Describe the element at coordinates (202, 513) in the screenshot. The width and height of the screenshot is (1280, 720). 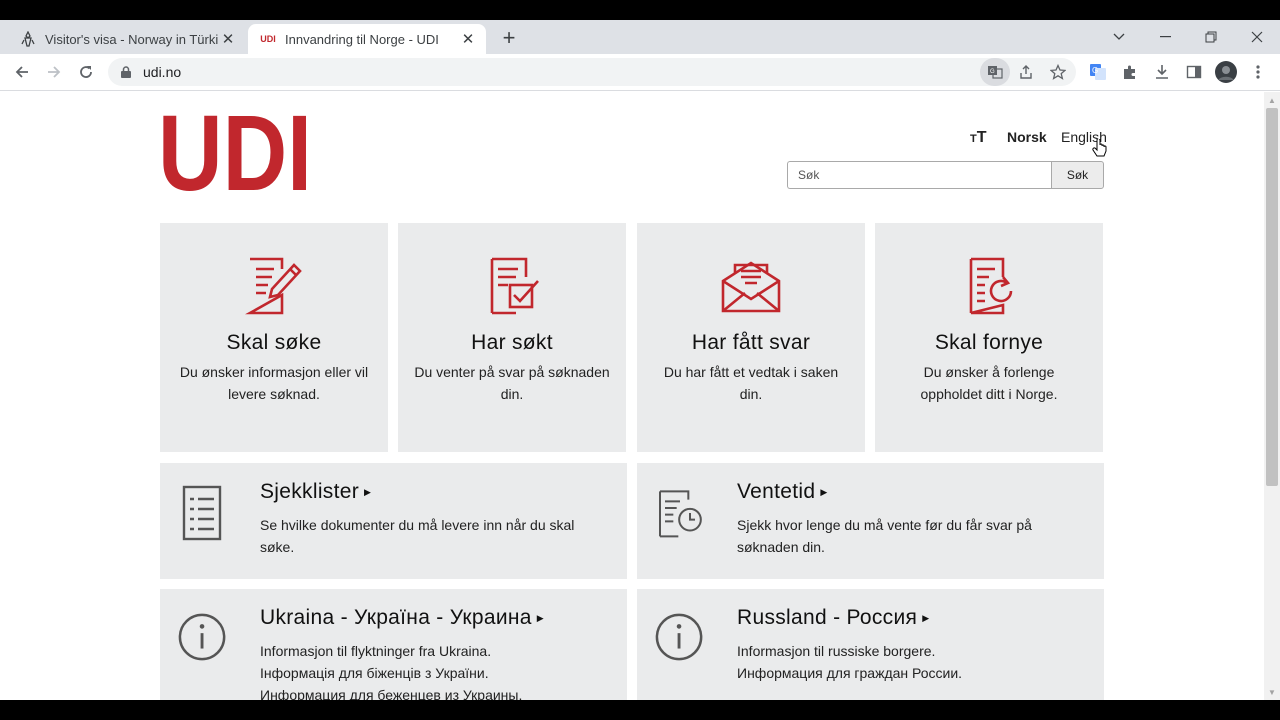
I see `checklist-icon` at that location.